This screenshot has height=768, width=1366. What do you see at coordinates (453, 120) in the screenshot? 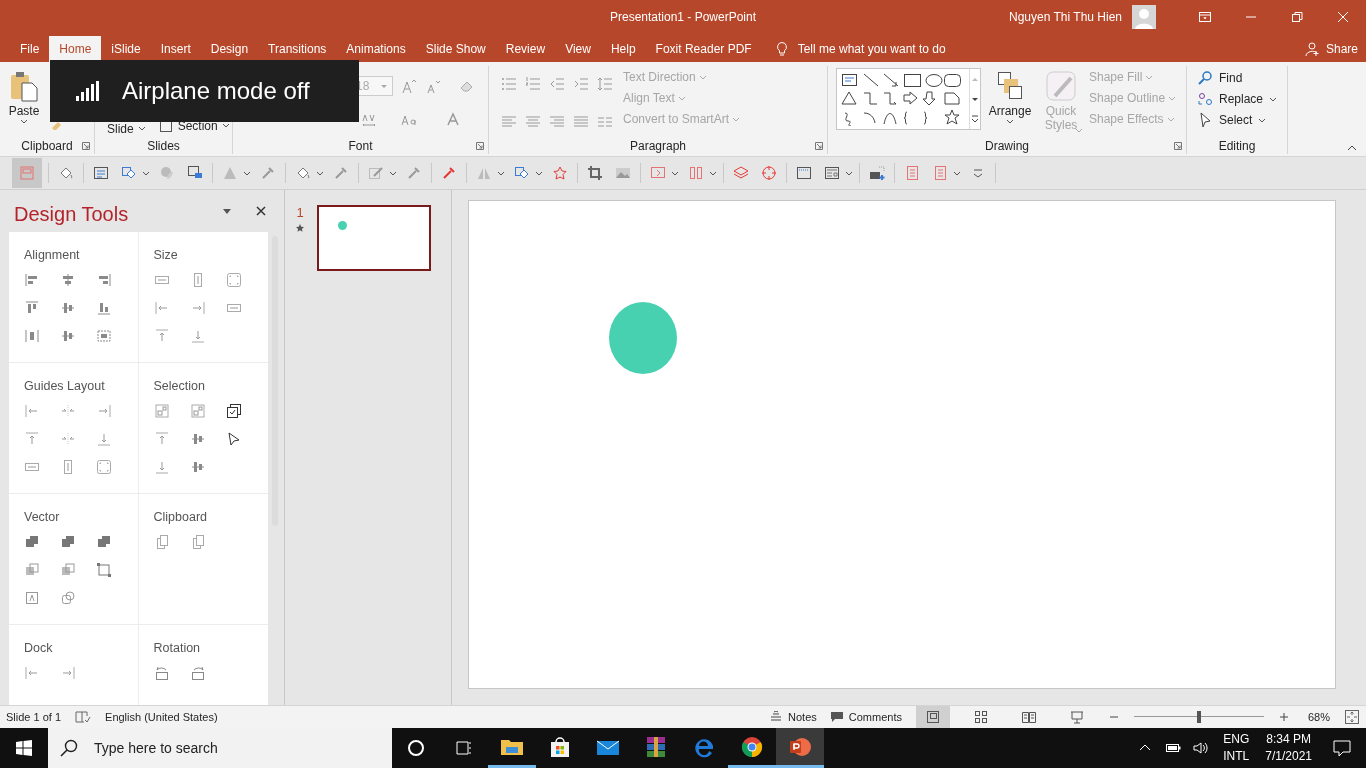
I see `font-color-icon` at bounding box center [453, 120].